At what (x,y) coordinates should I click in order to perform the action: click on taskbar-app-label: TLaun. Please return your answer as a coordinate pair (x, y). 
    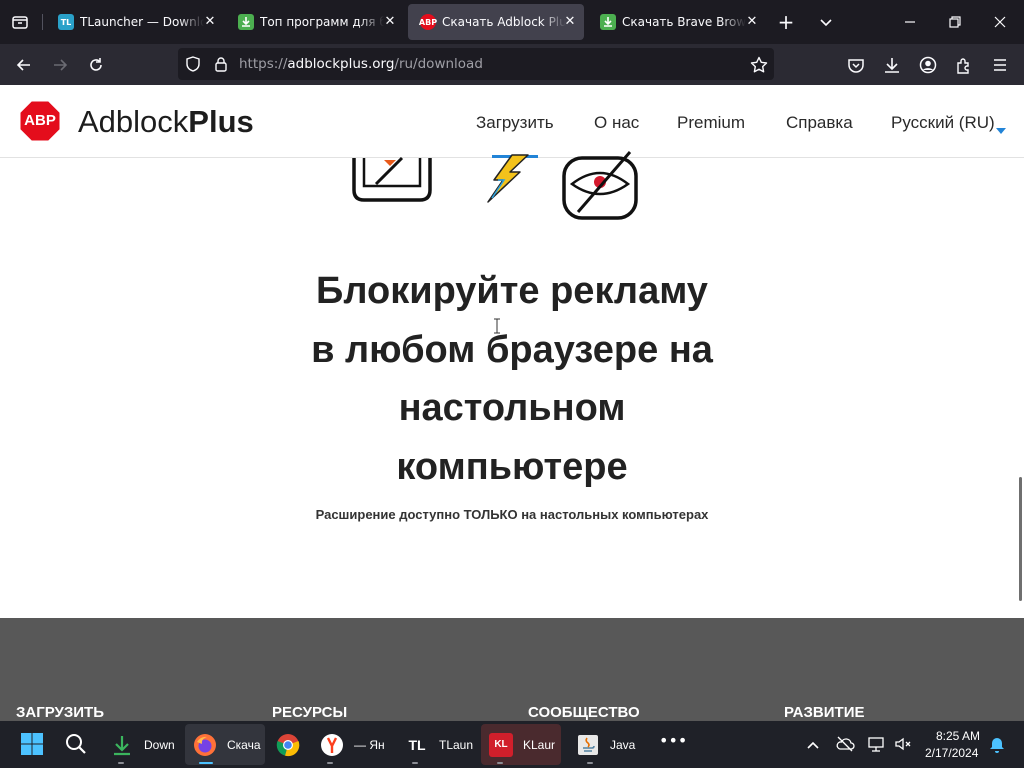
    Looking at the image, I should click on (456, 744).